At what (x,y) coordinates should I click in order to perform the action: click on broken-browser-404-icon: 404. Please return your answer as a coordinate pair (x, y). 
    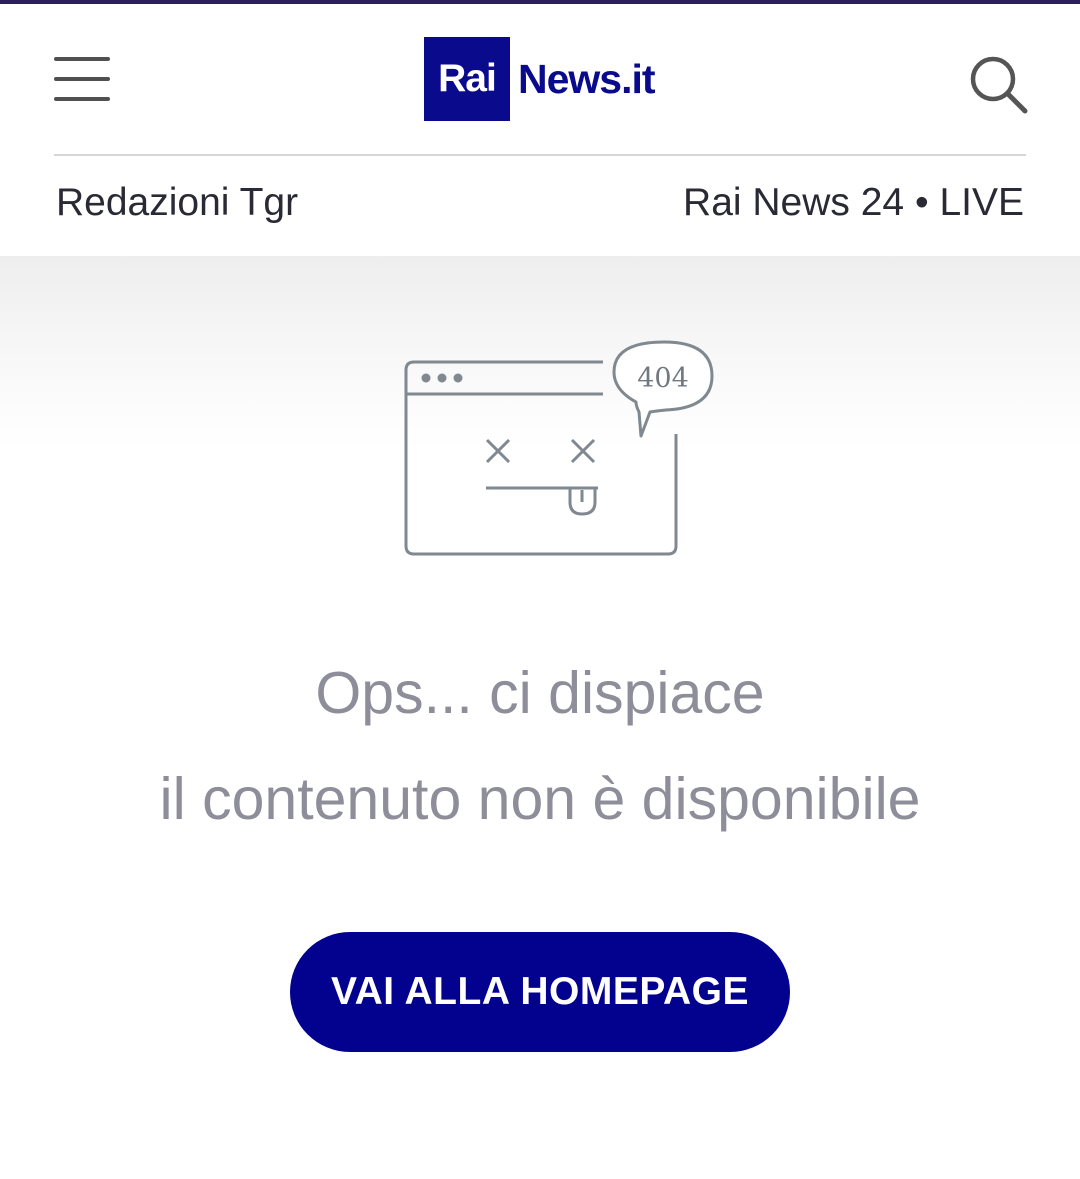
    Looking at the image, I should click on (559, 448).